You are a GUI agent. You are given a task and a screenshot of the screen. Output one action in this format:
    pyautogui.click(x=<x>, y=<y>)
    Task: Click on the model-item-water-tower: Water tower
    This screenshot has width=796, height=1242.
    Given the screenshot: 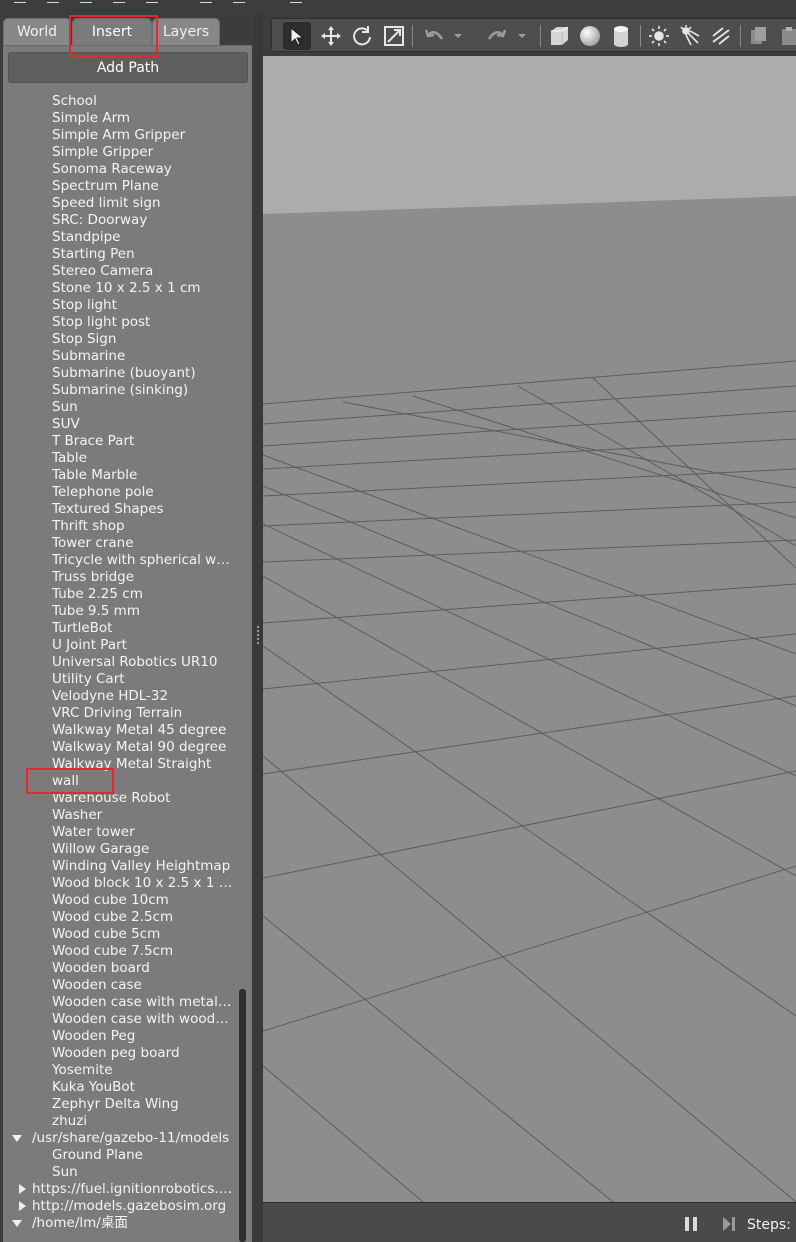 What is the action you would take?
    pyautogui.click(x=120, y=832)
    